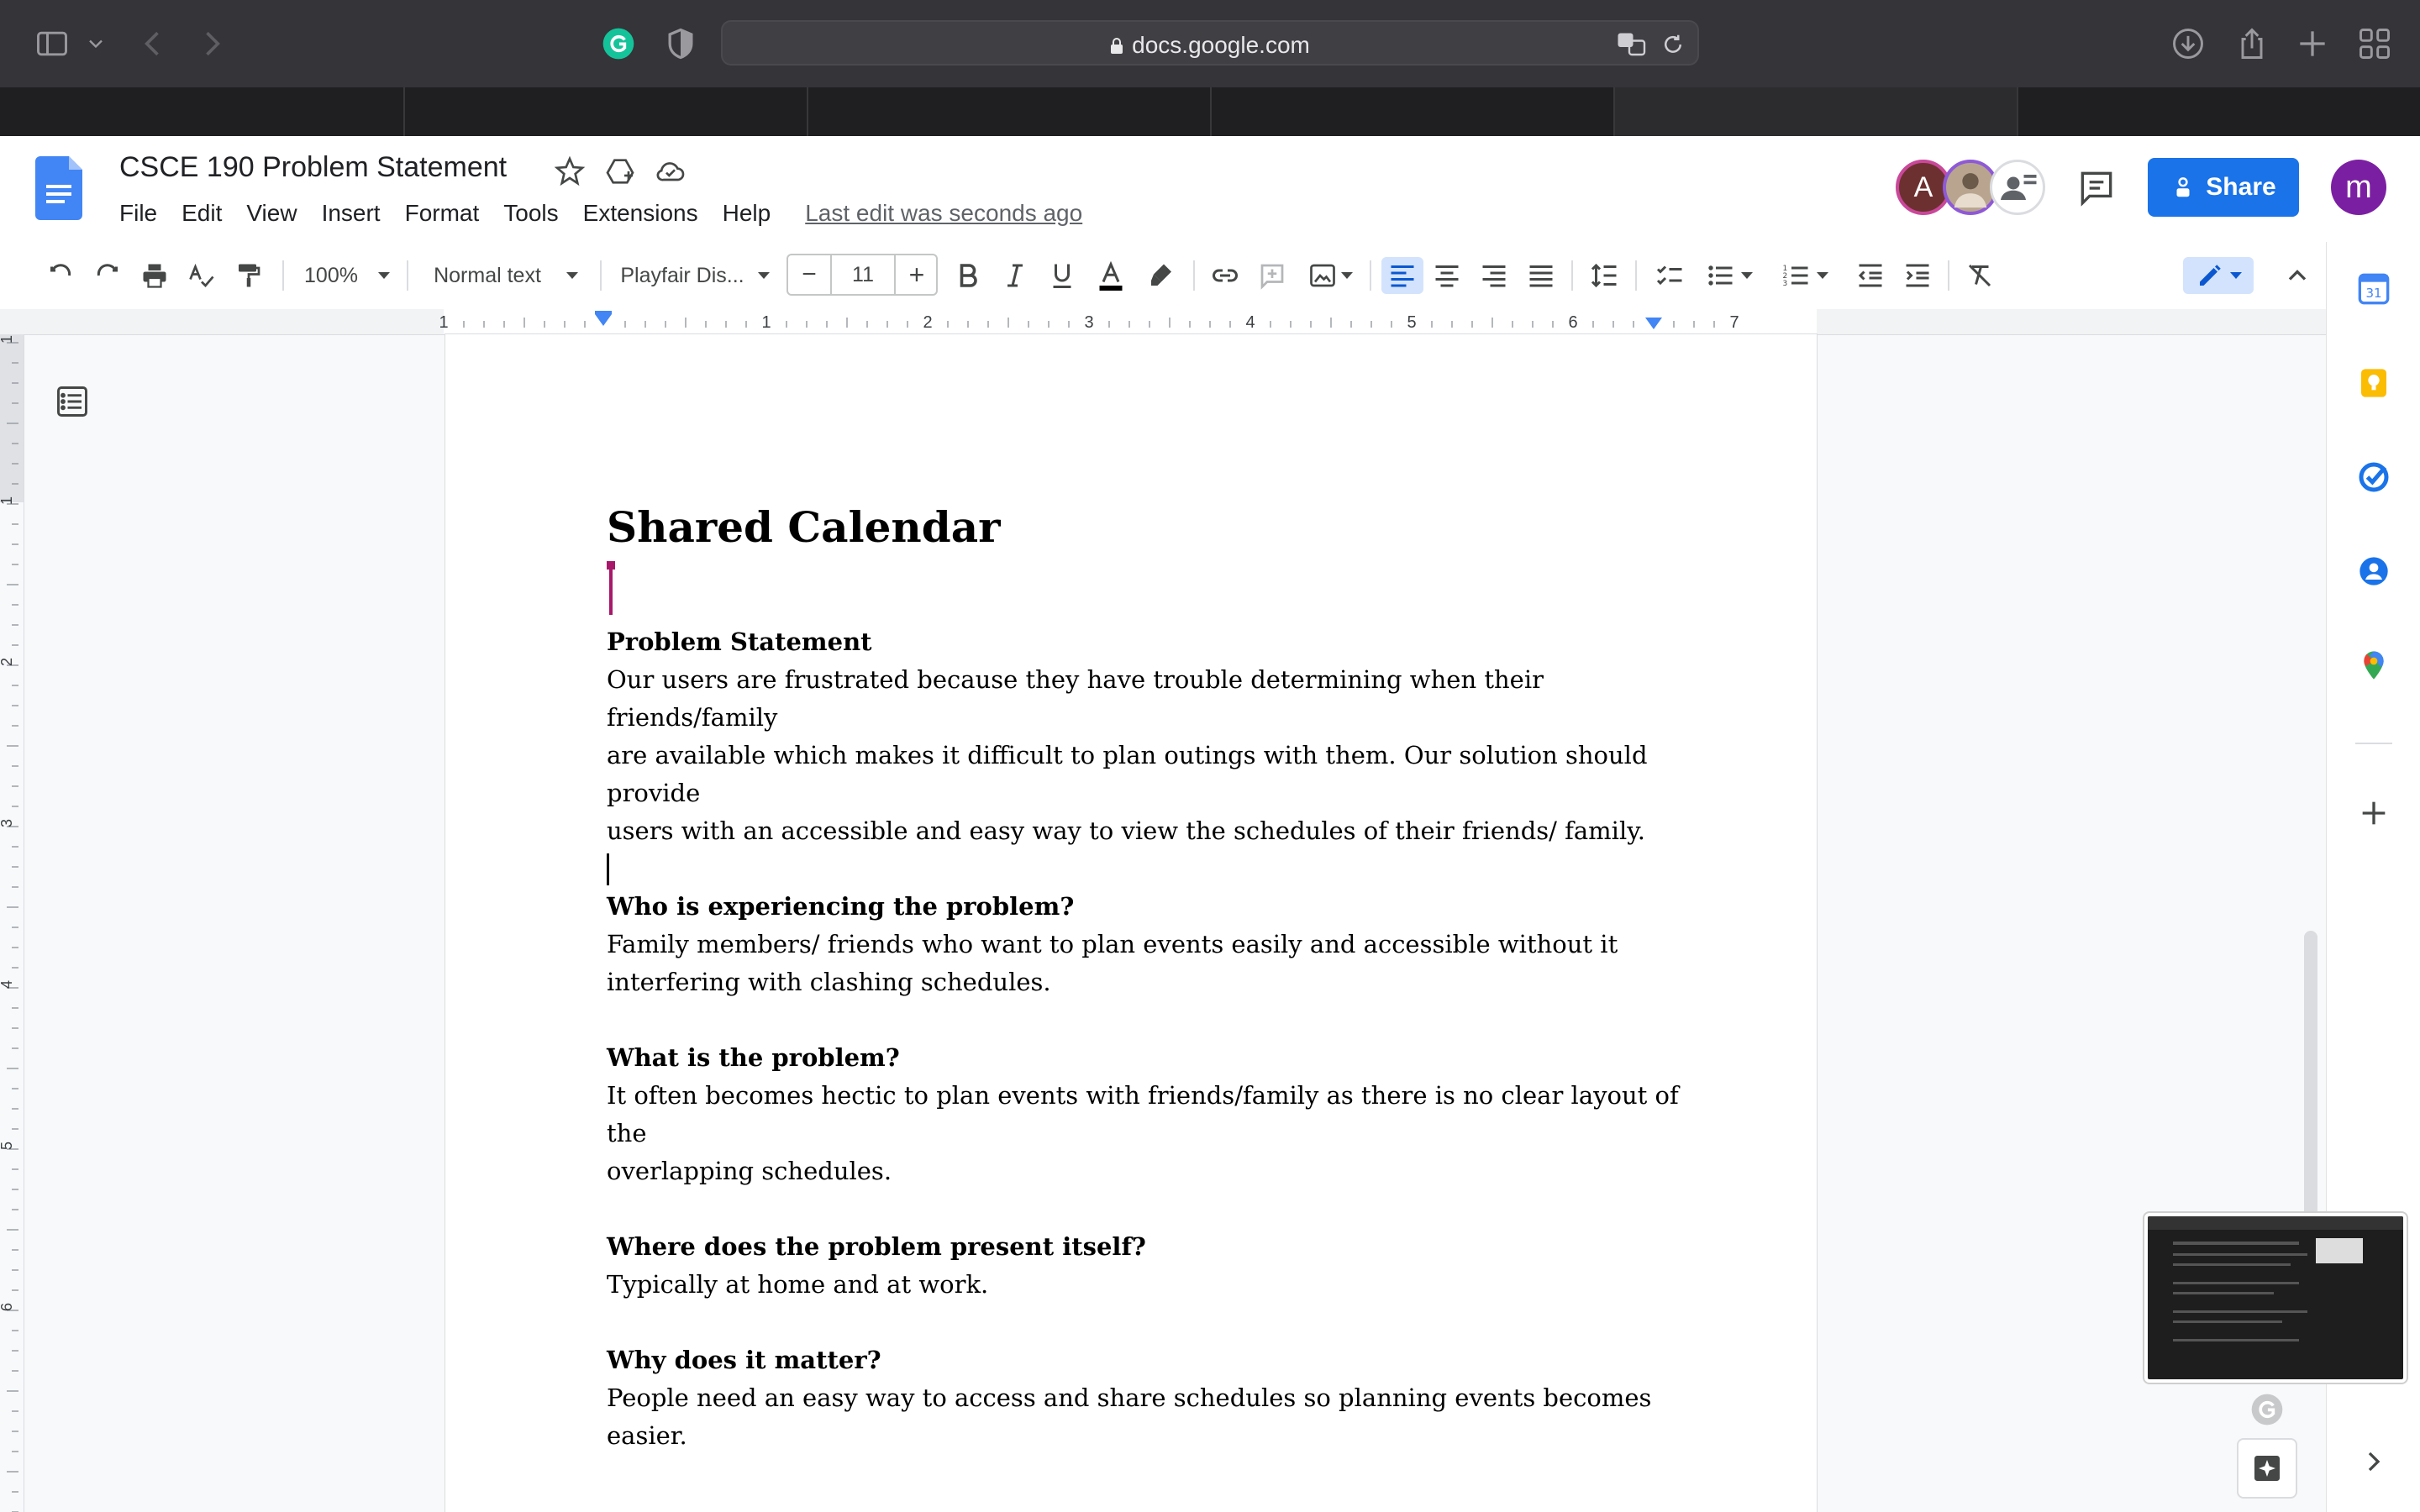 The height and width of the screenshot is (1512, 2420). I want to click on vertical-ruler: 1 1 2 3 4 5 6, so click(12, 923).